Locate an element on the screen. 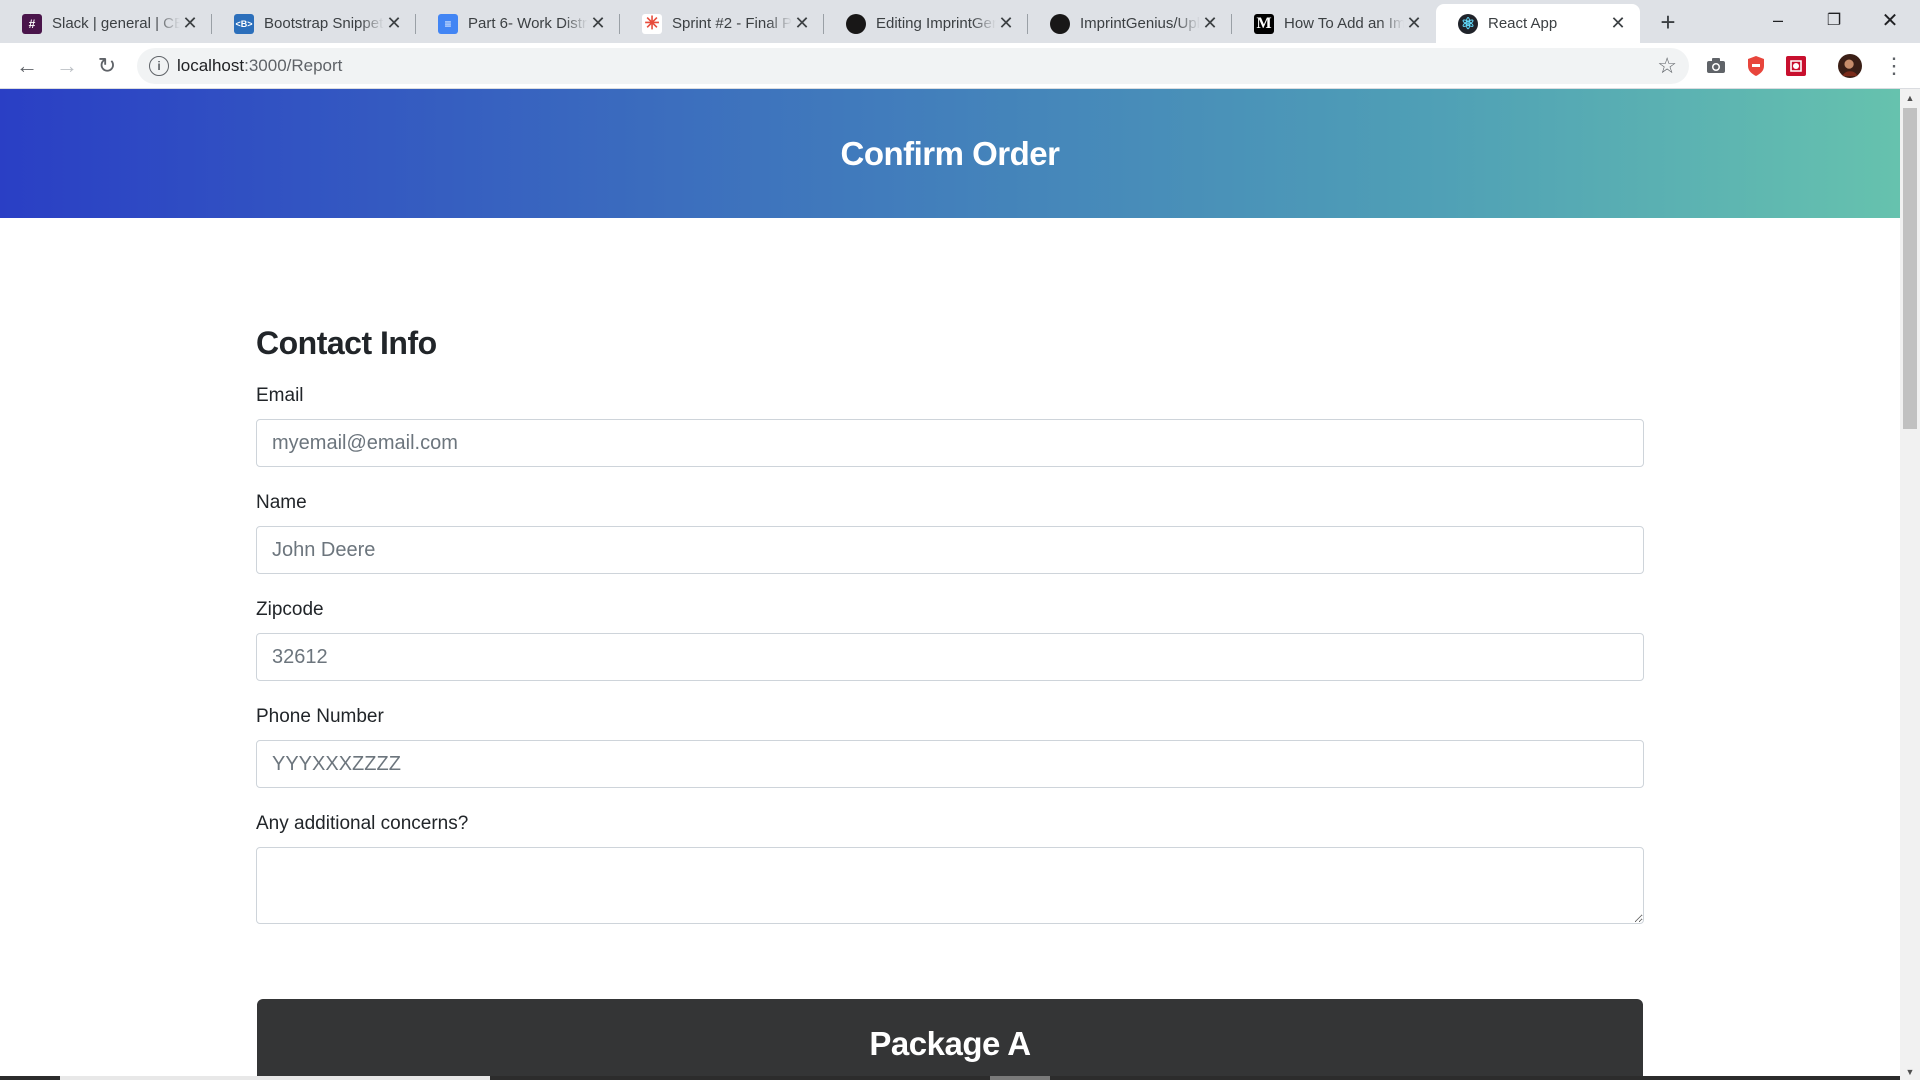 The width and height of the screenshot is (1920, 1080). section-title: Contact Info is located at coordinates (346, 343).